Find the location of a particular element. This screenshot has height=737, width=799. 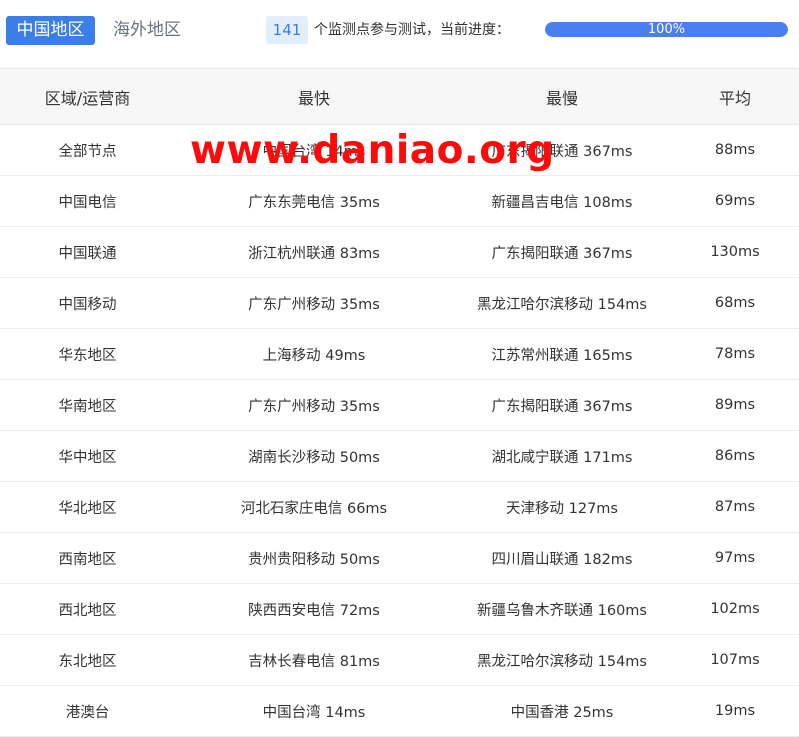

cell-slowest: 天津移动 127ms is located at coordinates (562, 507).